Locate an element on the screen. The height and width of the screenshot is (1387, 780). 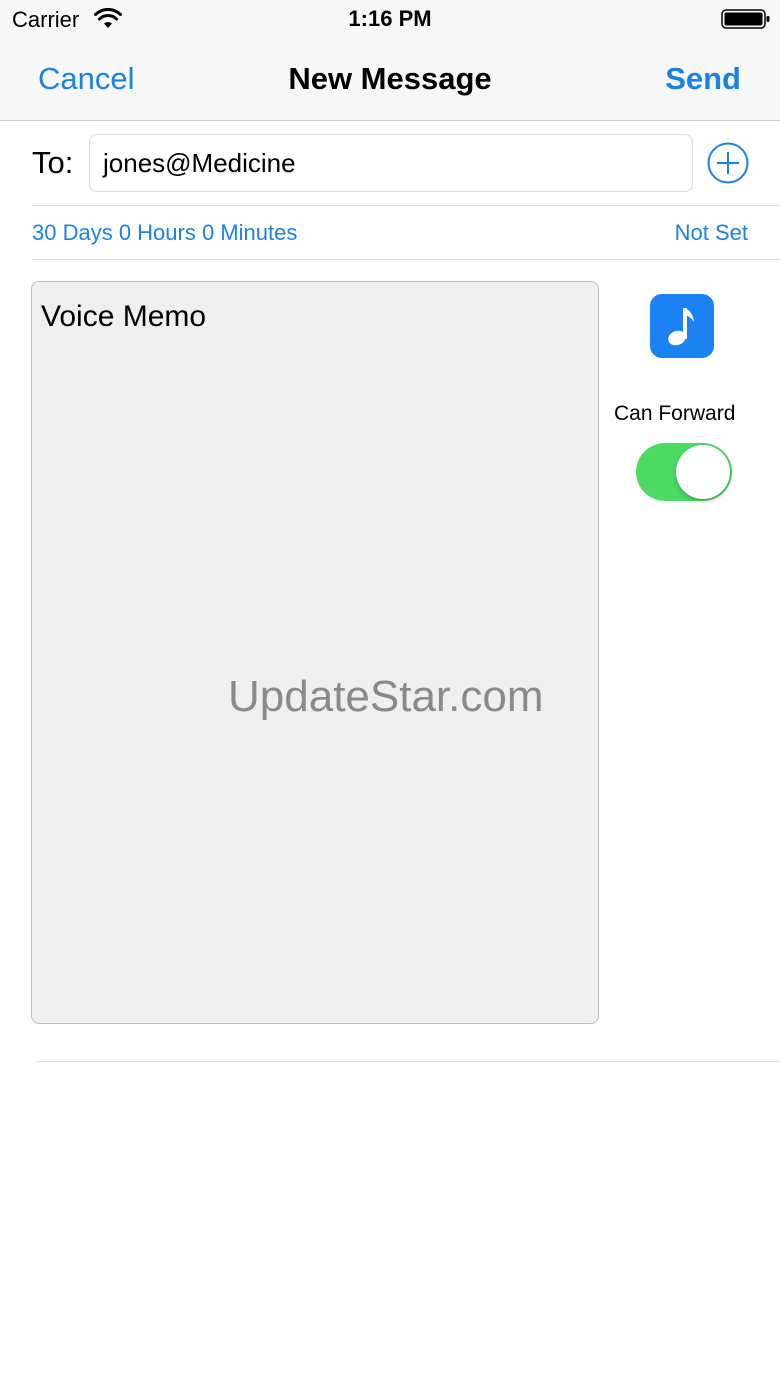
battery-icon is located at coordinates (745, 19).